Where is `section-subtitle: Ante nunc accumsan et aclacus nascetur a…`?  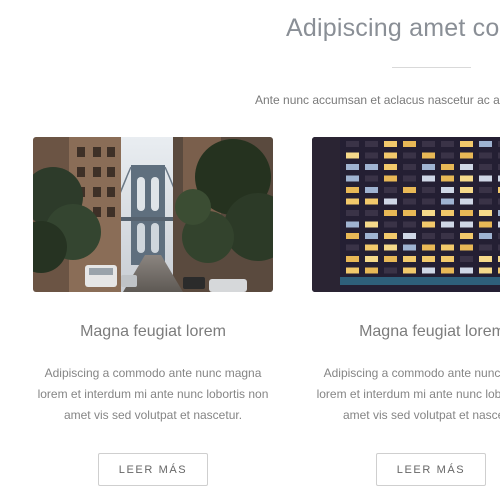
section-subtitle: Ante nunc accumsan et aclacus nascetur a… is located at coordinates (377, 100).